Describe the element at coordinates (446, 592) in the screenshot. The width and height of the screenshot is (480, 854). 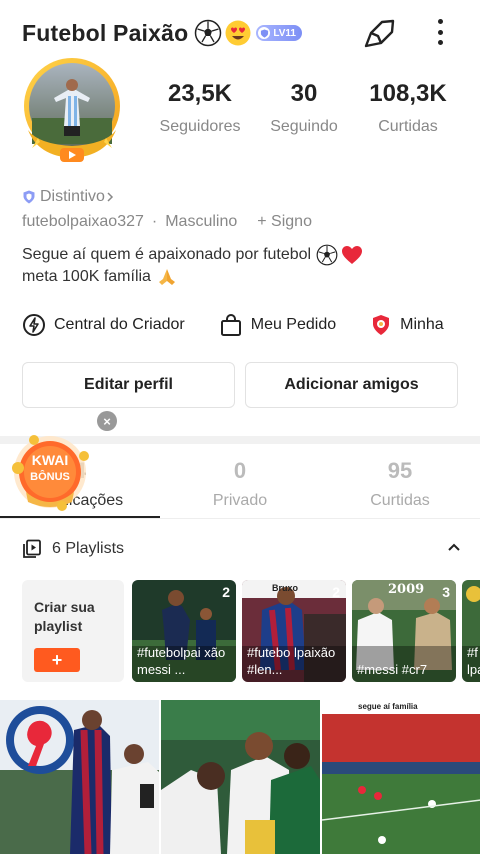
I see `playlist-count: 3` at that location.